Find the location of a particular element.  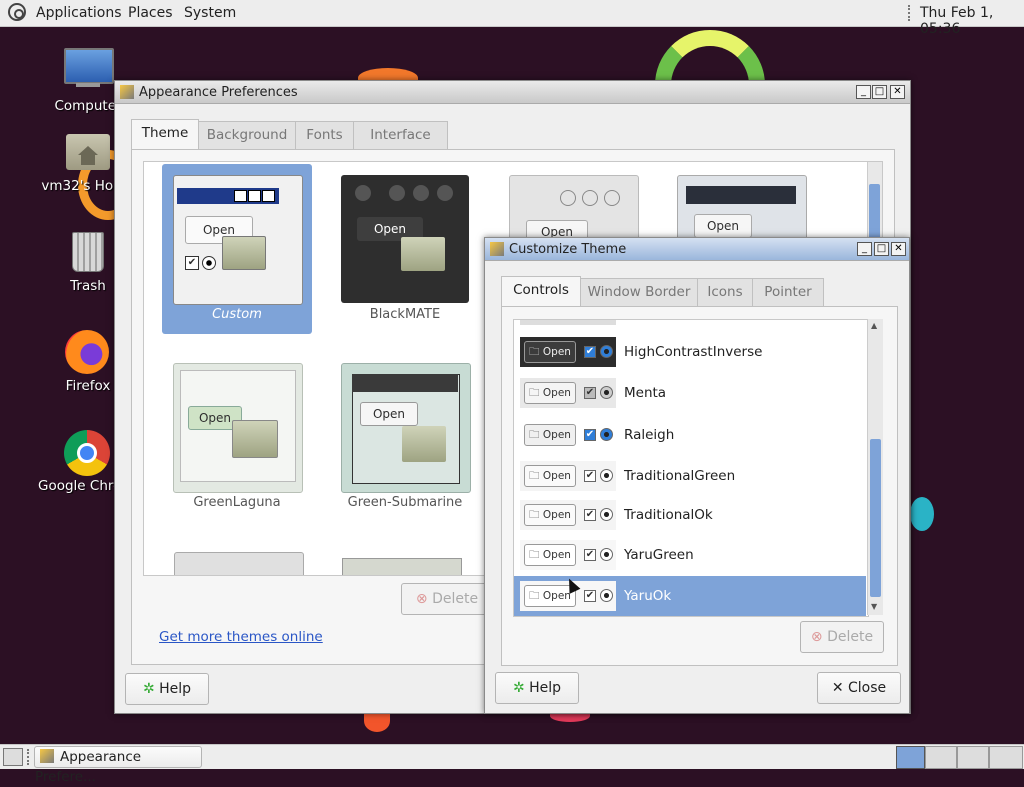

mate-logo-icon is located at coordinates (17, 12).